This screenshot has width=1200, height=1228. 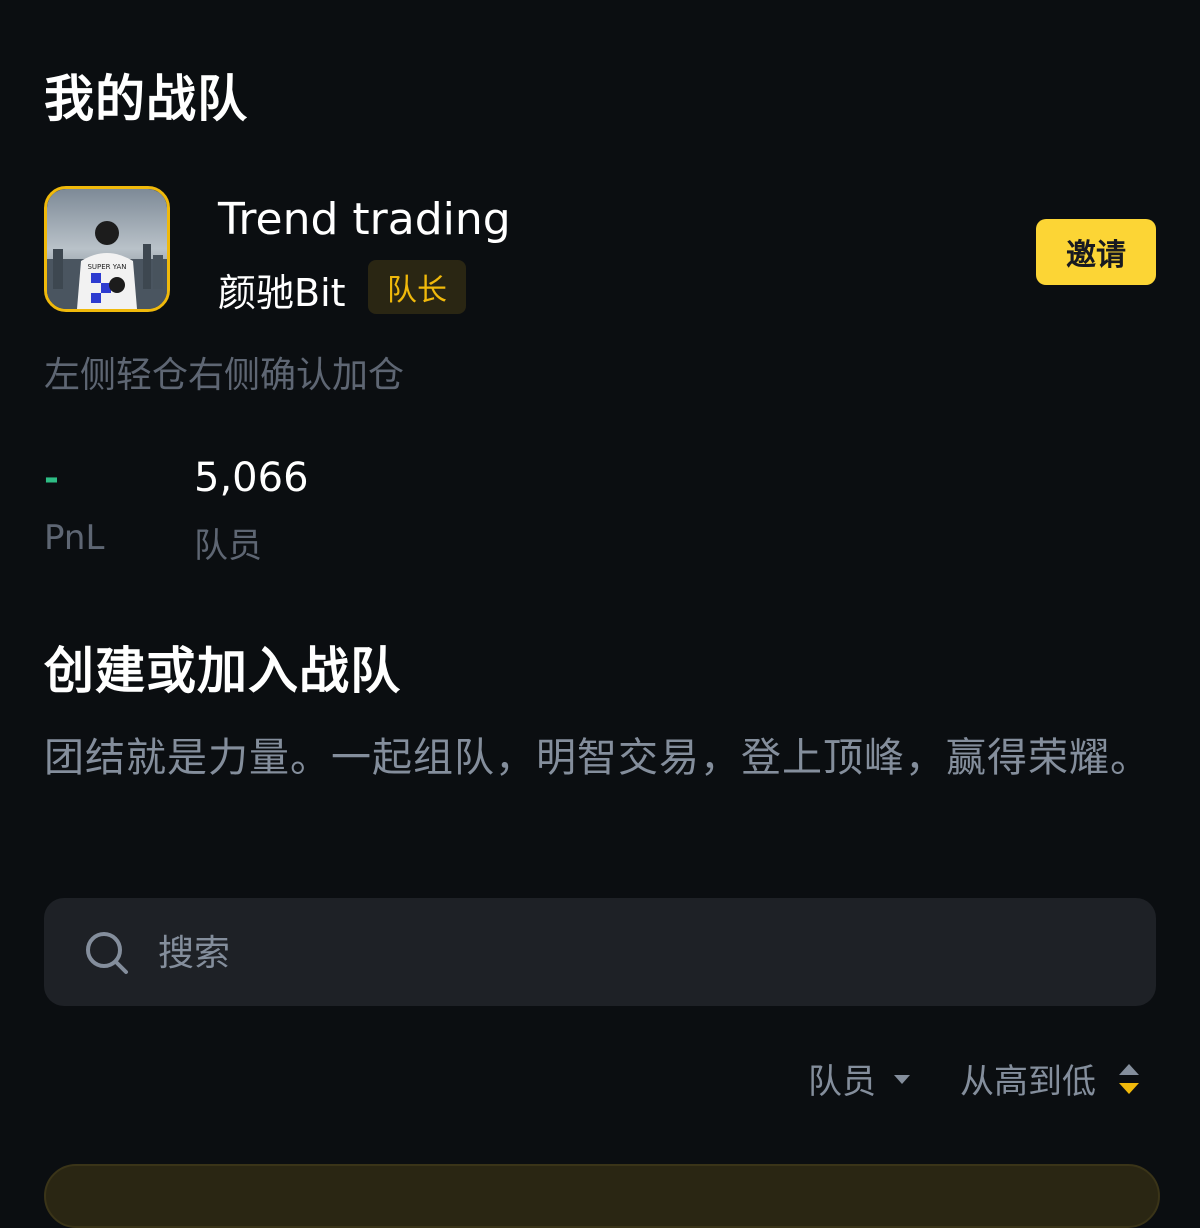 I want to click on sort-field-dropdown: 队员, so click(x=860, y=1078).